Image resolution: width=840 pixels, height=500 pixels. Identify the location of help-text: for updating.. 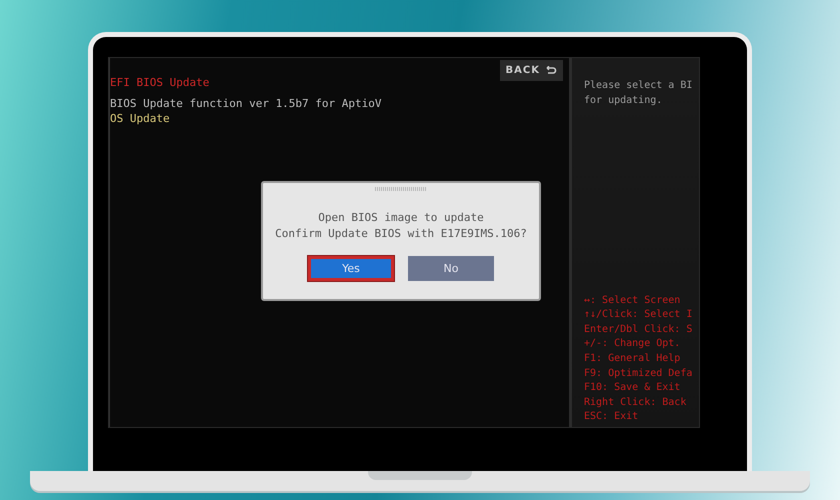
(624, 101).